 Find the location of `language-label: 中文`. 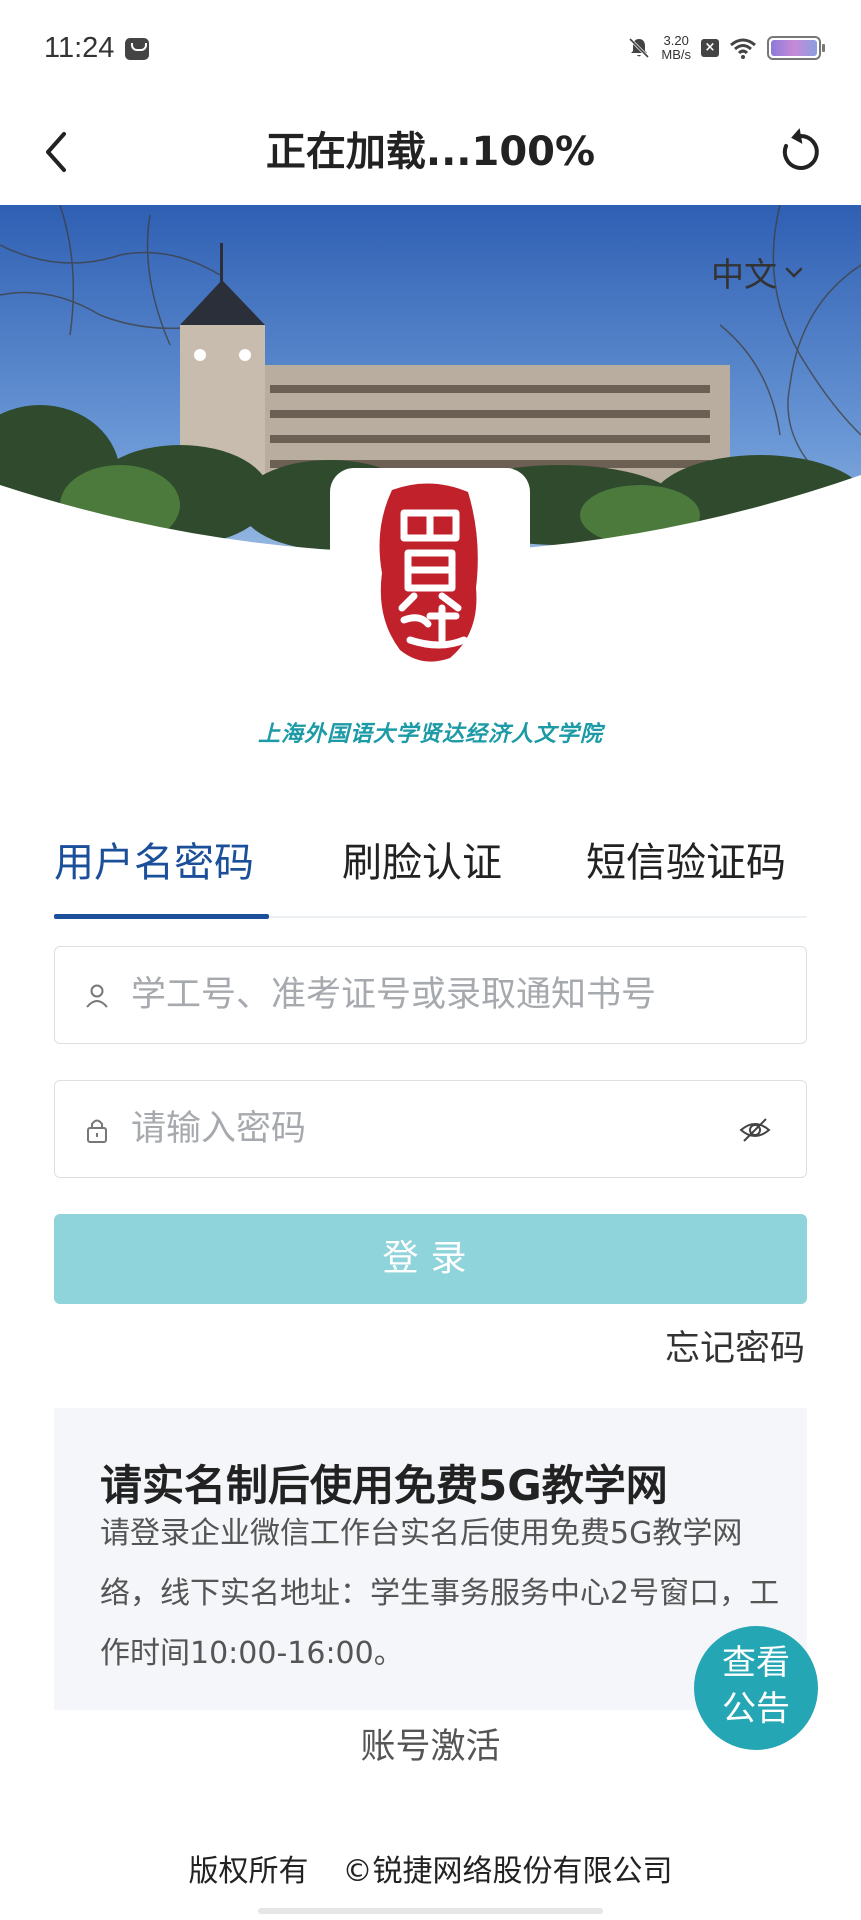

language-label: 中文 is located at coordinates (744, 274).